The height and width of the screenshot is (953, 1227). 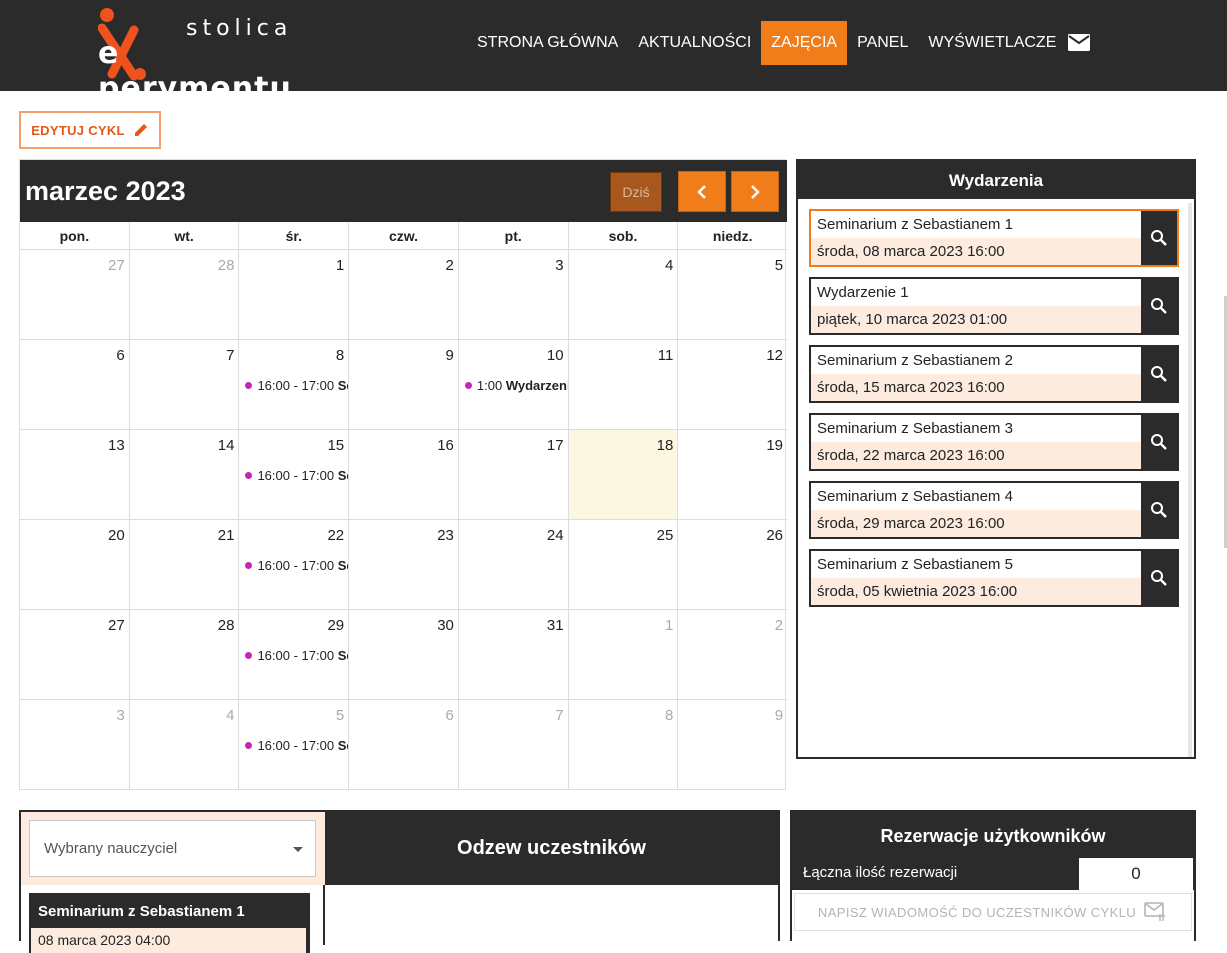 I want to click on calendar-event: 16:00 - 17:00 Seminarium z Sebastianem 5, so click(x=296, y=745).